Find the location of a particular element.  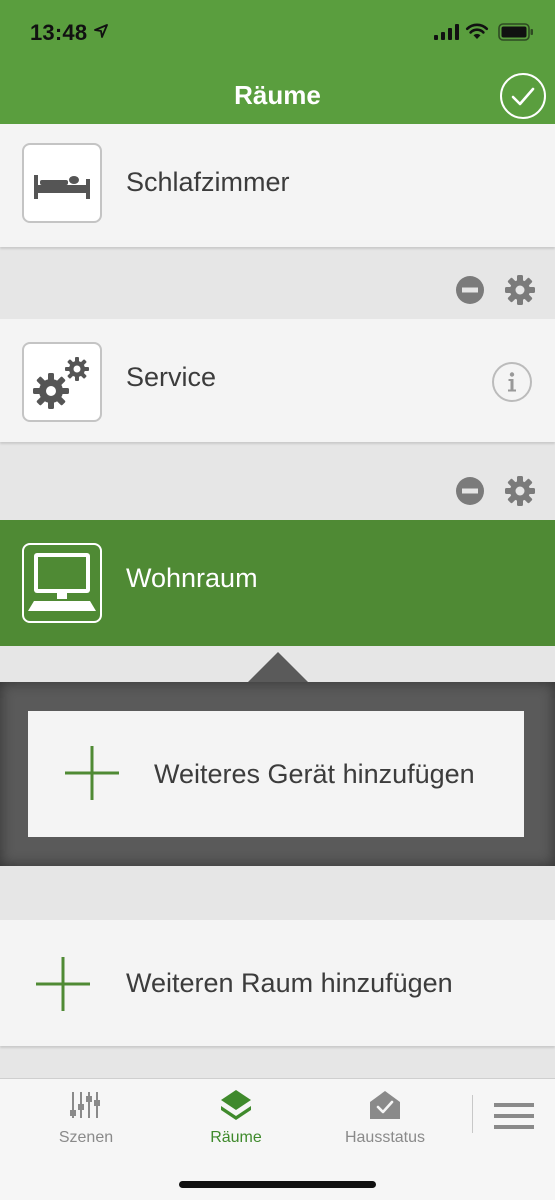

status-bar: 13:48 is located at coordinates (277, 30).